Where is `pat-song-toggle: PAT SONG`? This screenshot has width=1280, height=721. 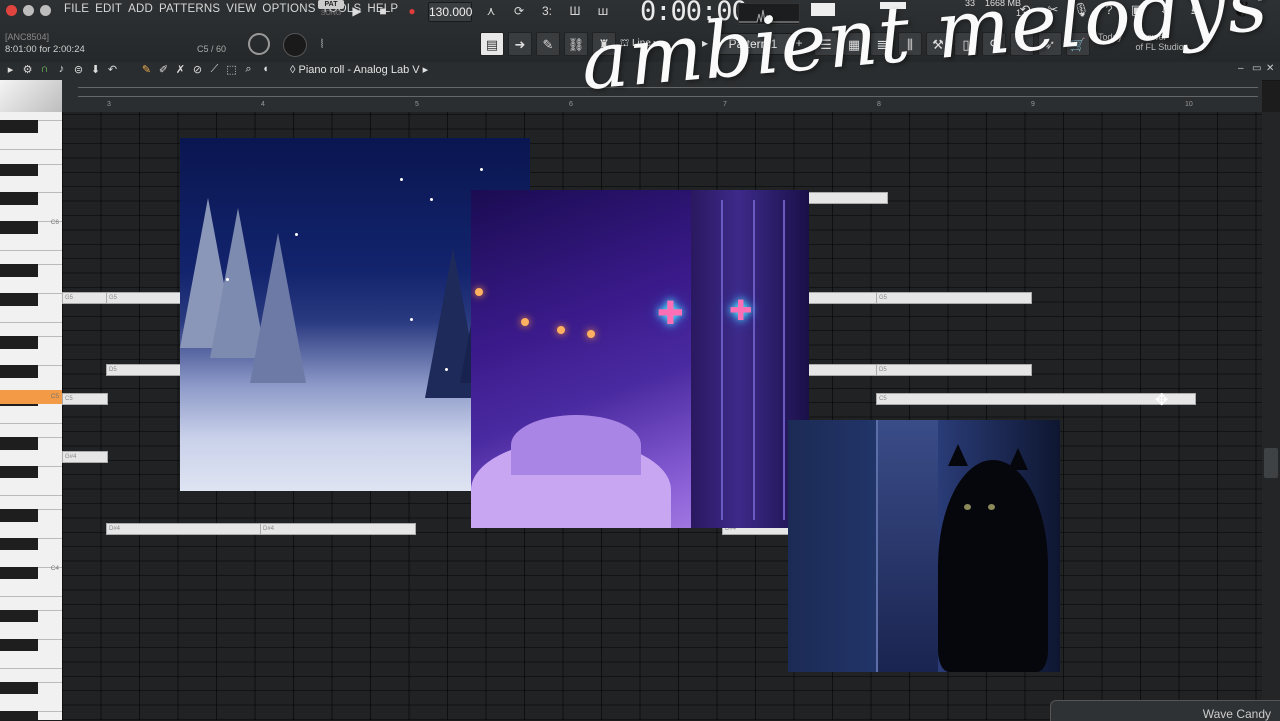
pat-song-toggle: PAT SONG is located at coordinates (331, 10).